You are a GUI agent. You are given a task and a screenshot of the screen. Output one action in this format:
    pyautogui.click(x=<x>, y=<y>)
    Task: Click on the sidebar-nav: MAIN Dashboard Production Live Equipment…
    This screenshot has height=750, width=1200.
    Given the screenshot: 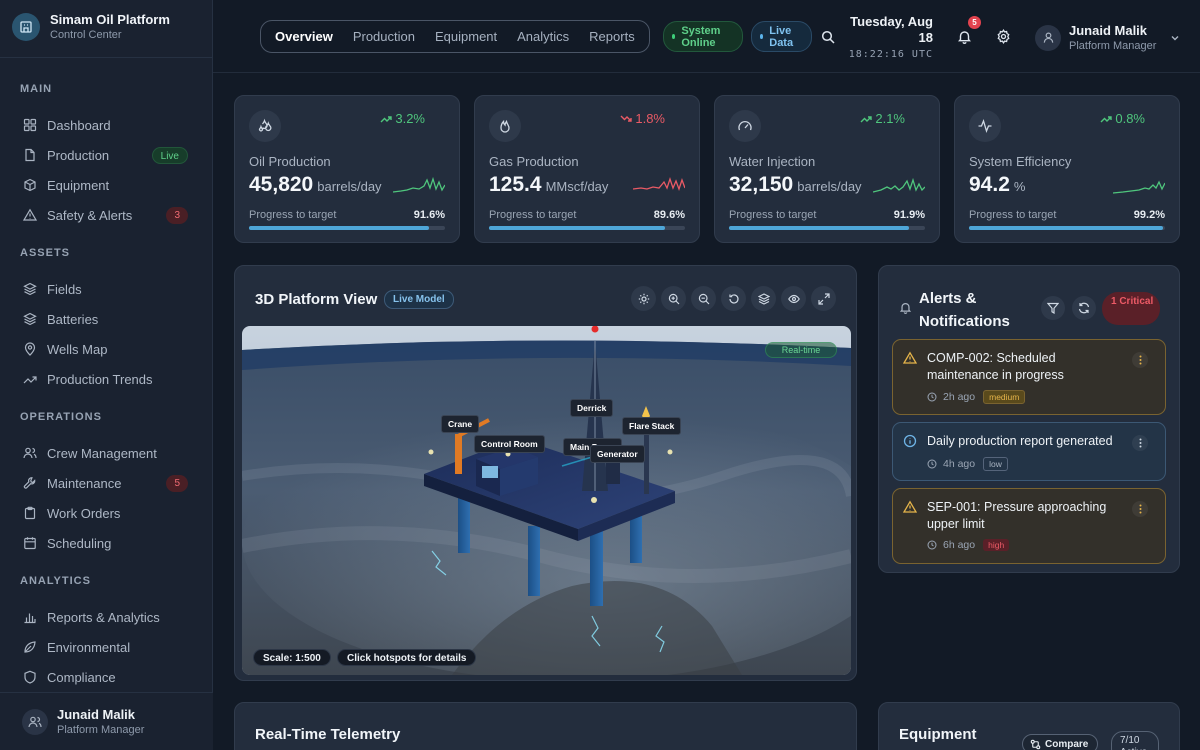 What is the action you would take?
    pyautogui.click(x=106, y=387)
    